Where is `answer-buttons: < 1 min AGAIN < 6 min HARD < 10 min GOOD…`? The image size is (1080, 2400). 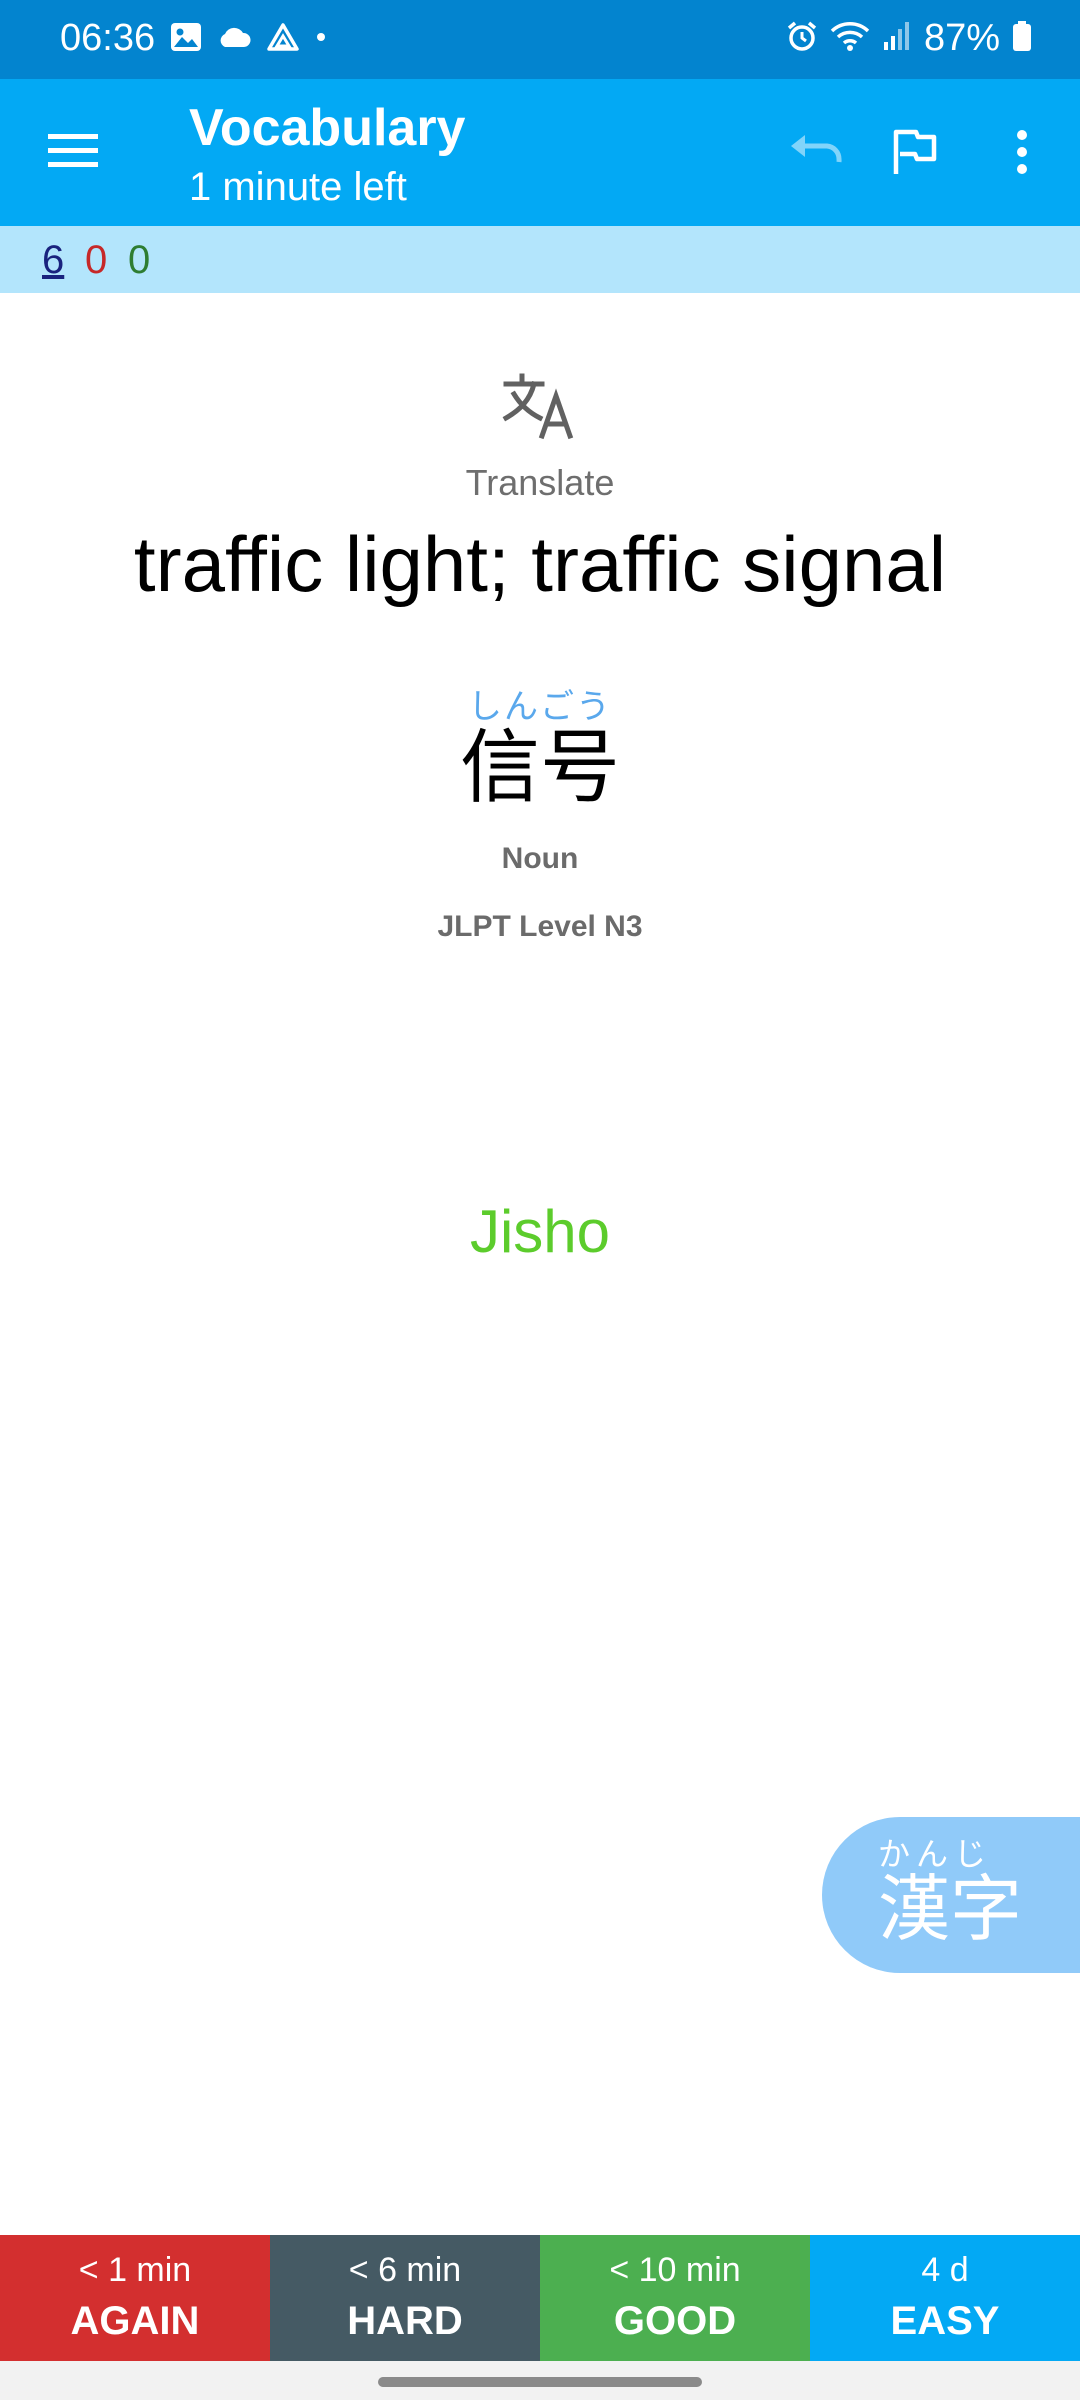 answer-buttons: < 1 min AGAIN < 6 min HARD < 10 min GOOD… is located at coordinates (540, 2298).